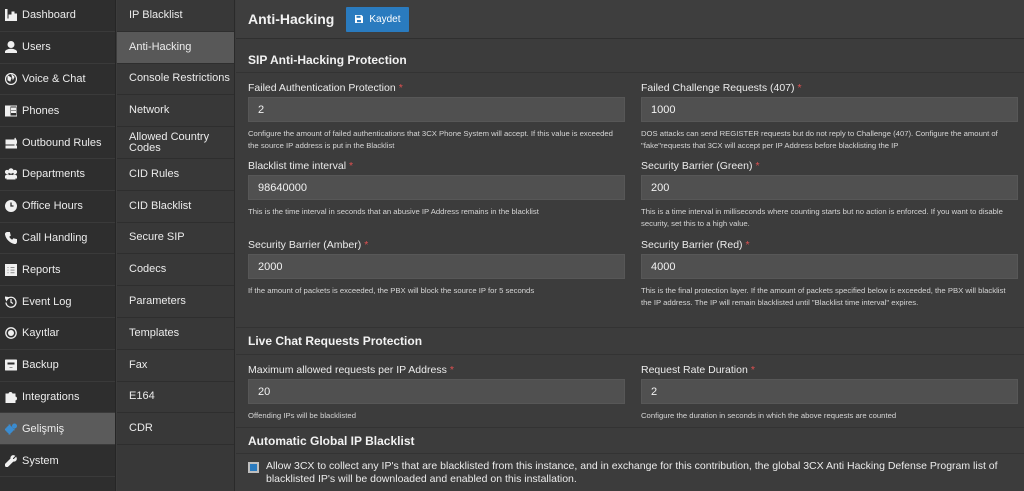 The image size is (1024, 491). Describe the element at coordinates (40, 460) in the screenshot. I see `nav-item-label: System` at that location.